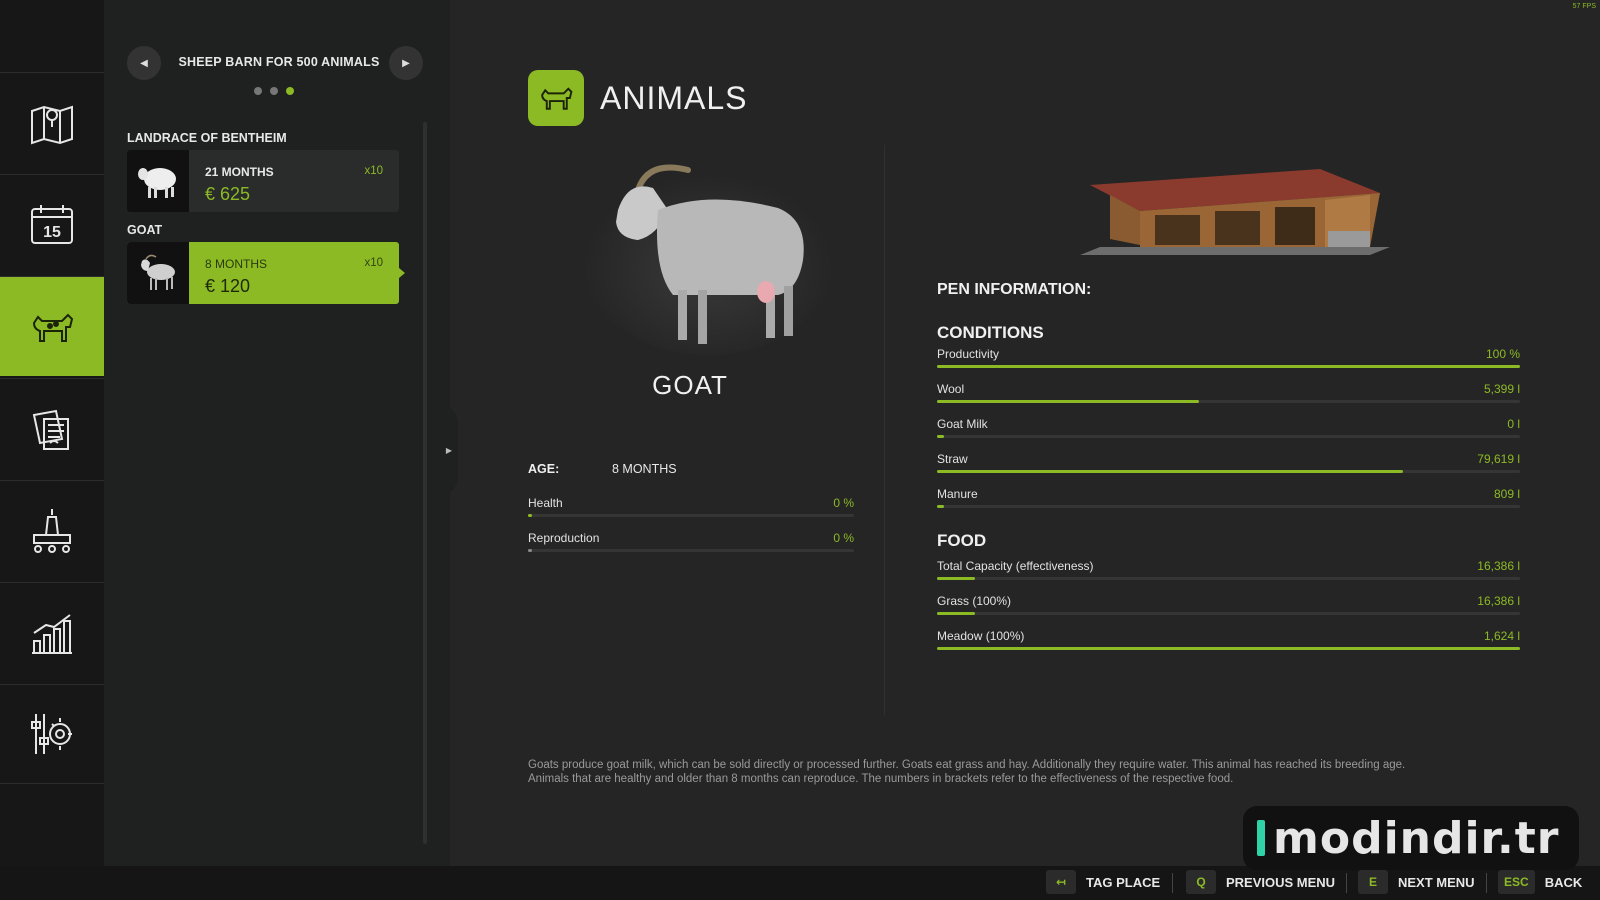 This screenshot has height=900, width=1600. I want to click on rail-item-calendar: 15, so click(52, 224).